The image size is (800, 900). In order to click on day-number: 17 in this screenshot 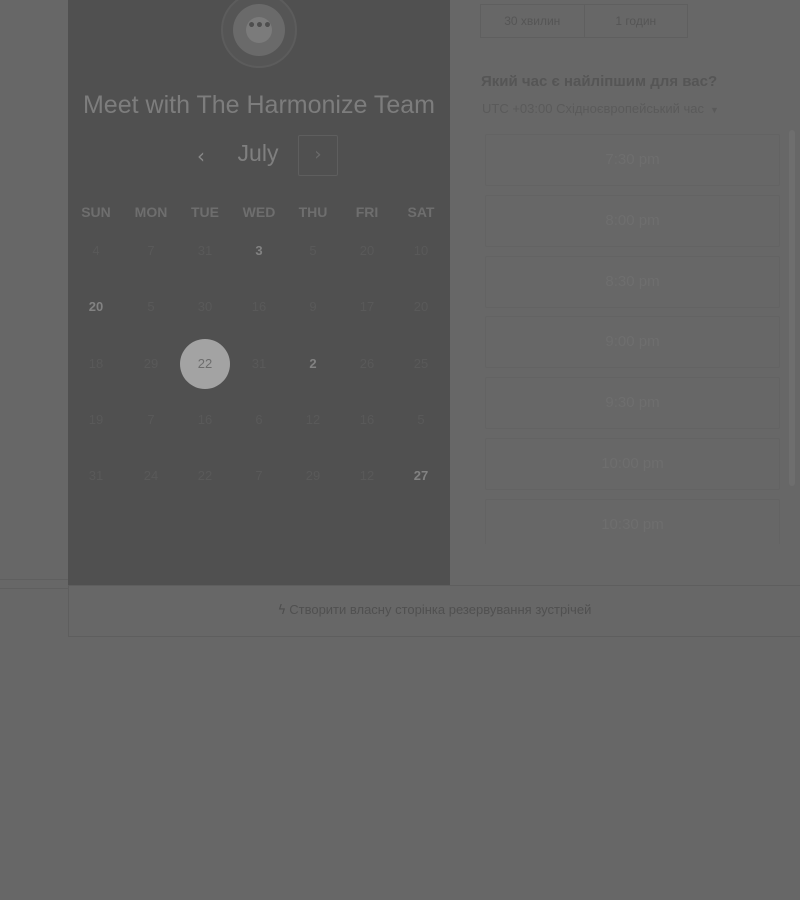, I will do `click(367, 306)`.